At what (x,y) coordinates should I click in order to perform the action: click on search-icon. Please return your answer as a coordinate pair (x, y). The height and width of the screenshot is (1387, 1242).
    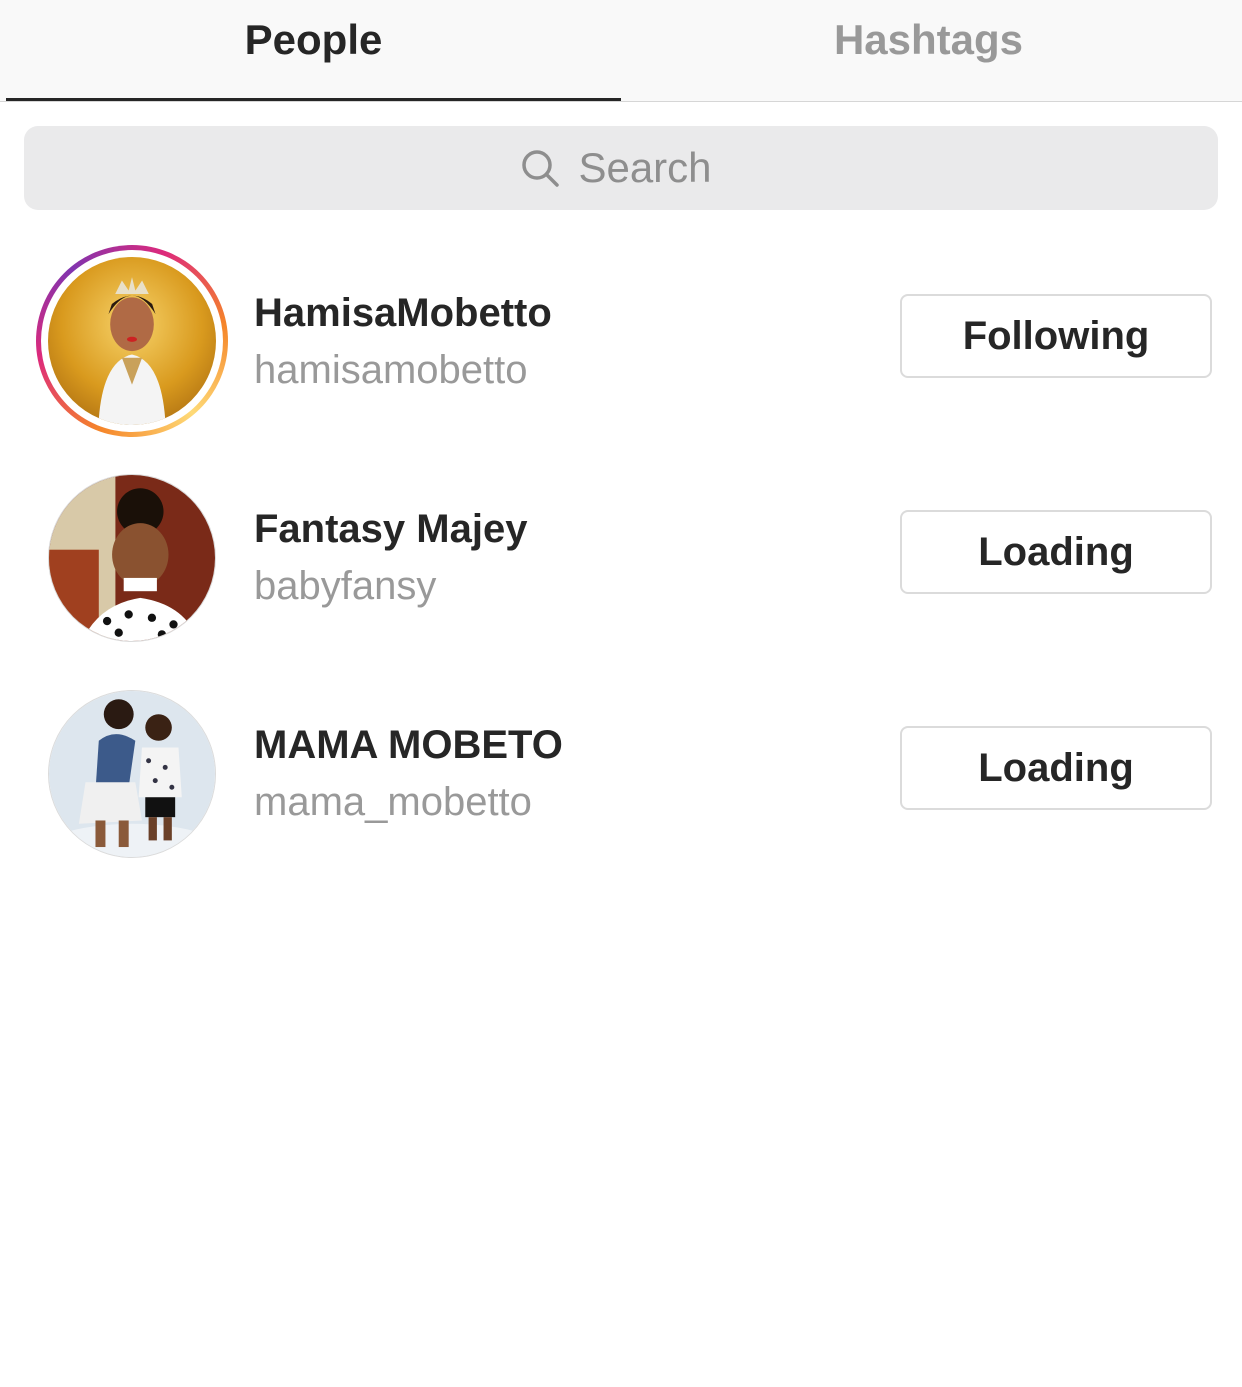
    Looking at the image, I should click on (541, 168).